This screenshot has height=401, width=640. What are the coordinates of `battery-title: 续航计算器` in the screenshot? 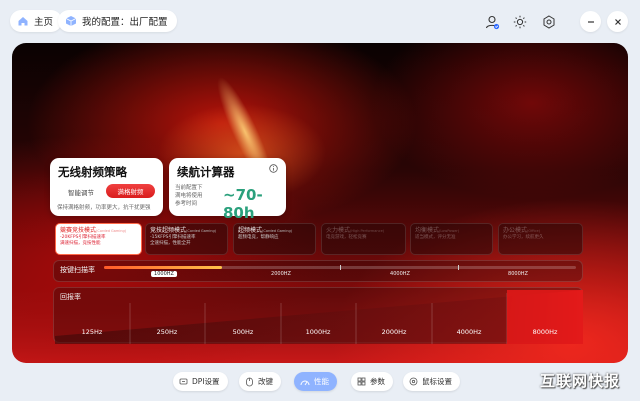 It's located at (206, 172).